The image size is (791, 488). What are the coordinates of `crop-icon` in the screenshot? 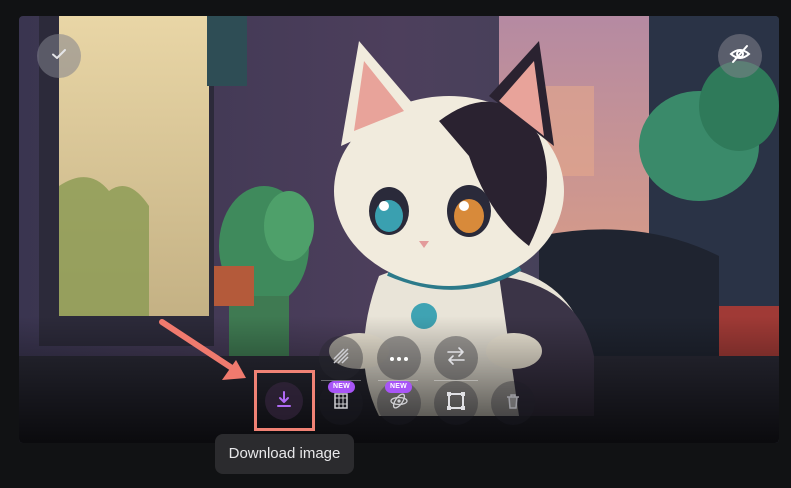 It's located at (456, 403).